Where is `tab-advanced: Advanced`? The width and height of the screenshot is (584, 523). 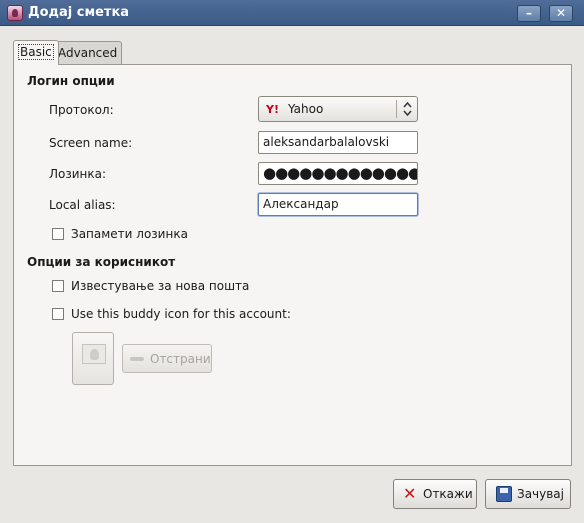
tab-advanced: Advanced is located at coordinates (88, 53).